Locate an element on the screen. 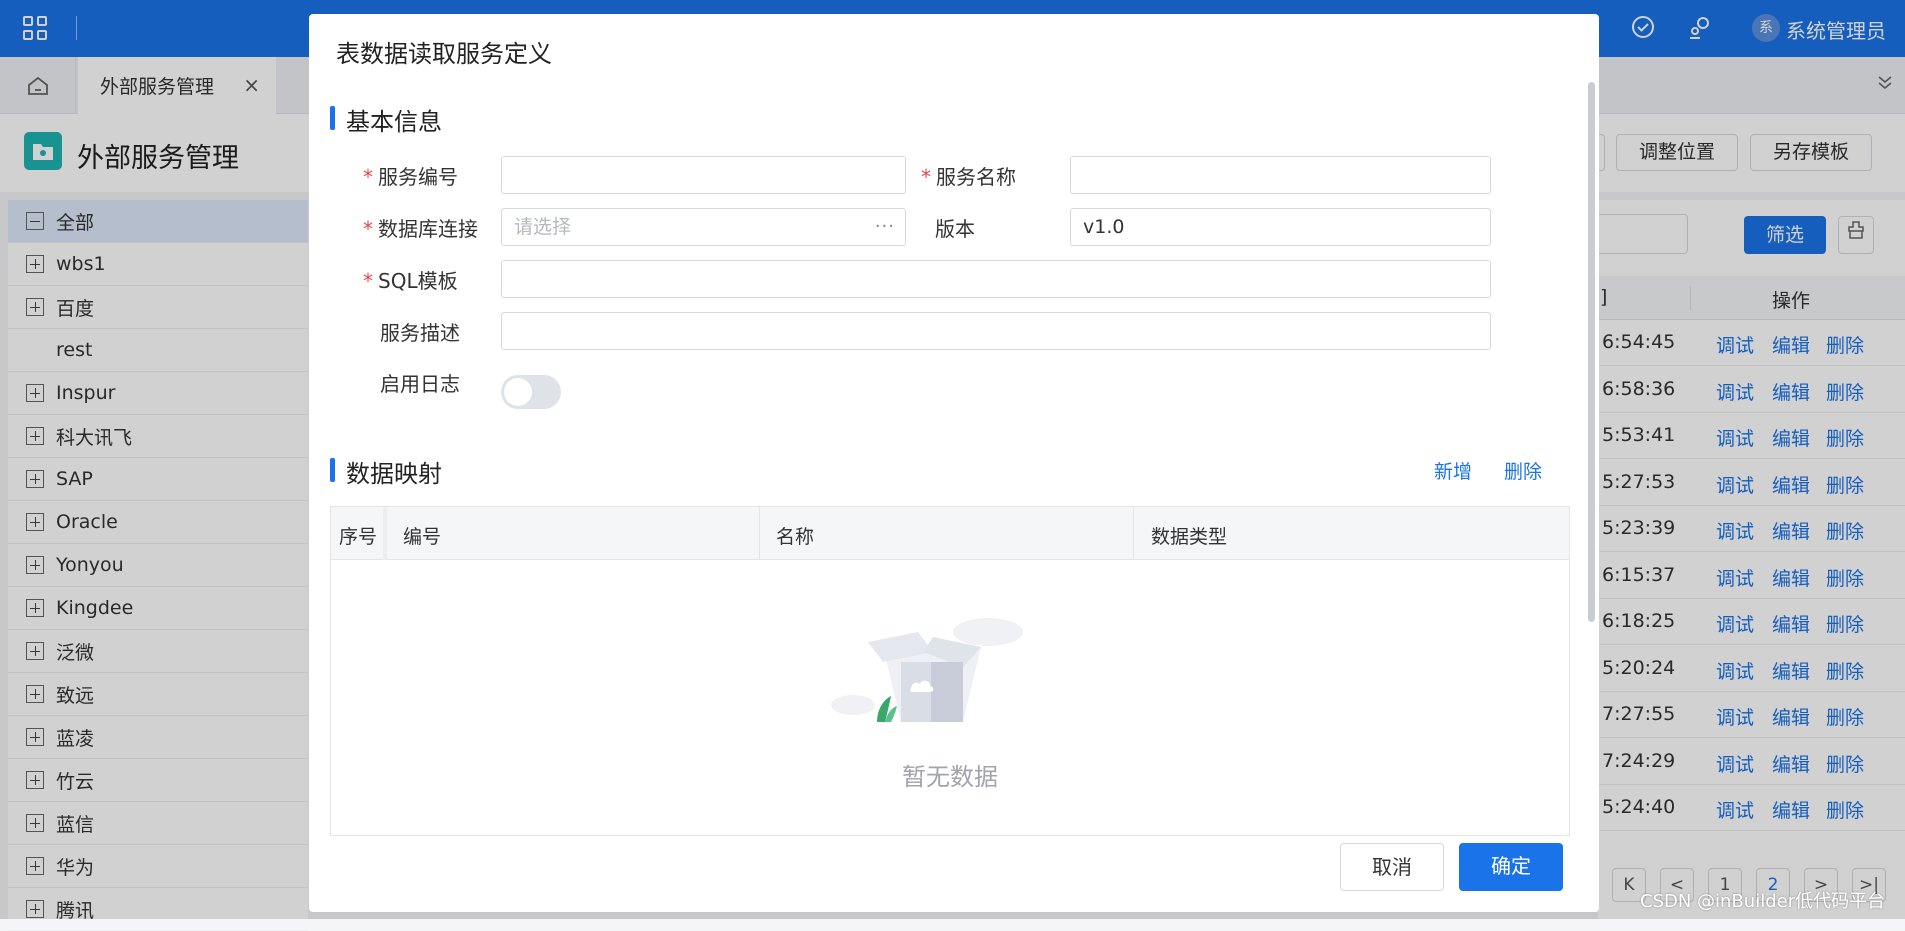 This screenshot has width=1905, height=931. empty-box-illustration is located at coordinates (927, 670).